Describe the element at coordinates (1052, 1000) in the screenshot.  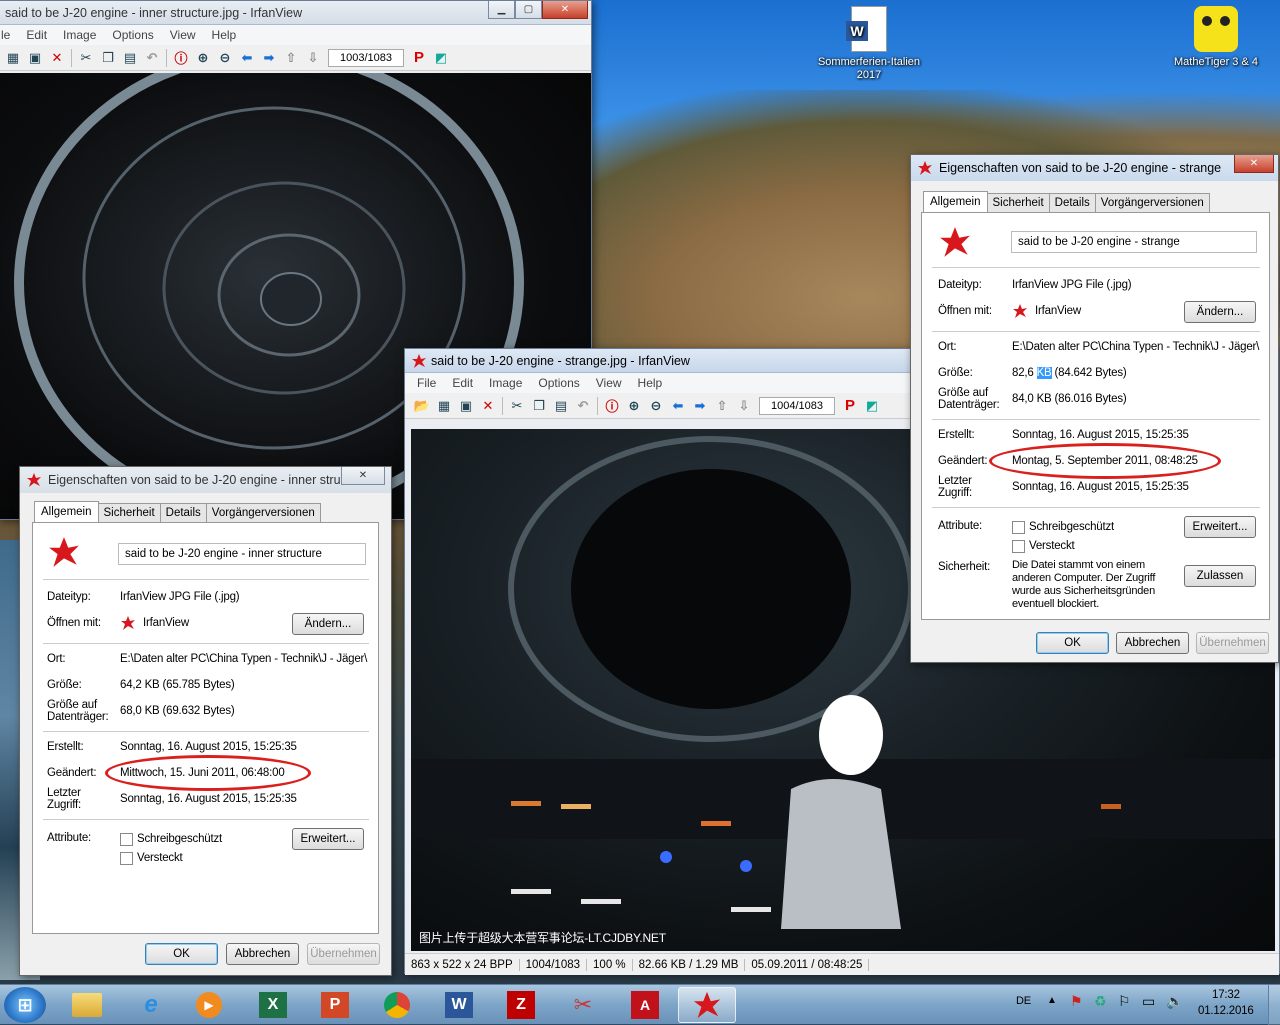
I see `show-hidden-icons-chevron-up-icon: ▲` at that location.